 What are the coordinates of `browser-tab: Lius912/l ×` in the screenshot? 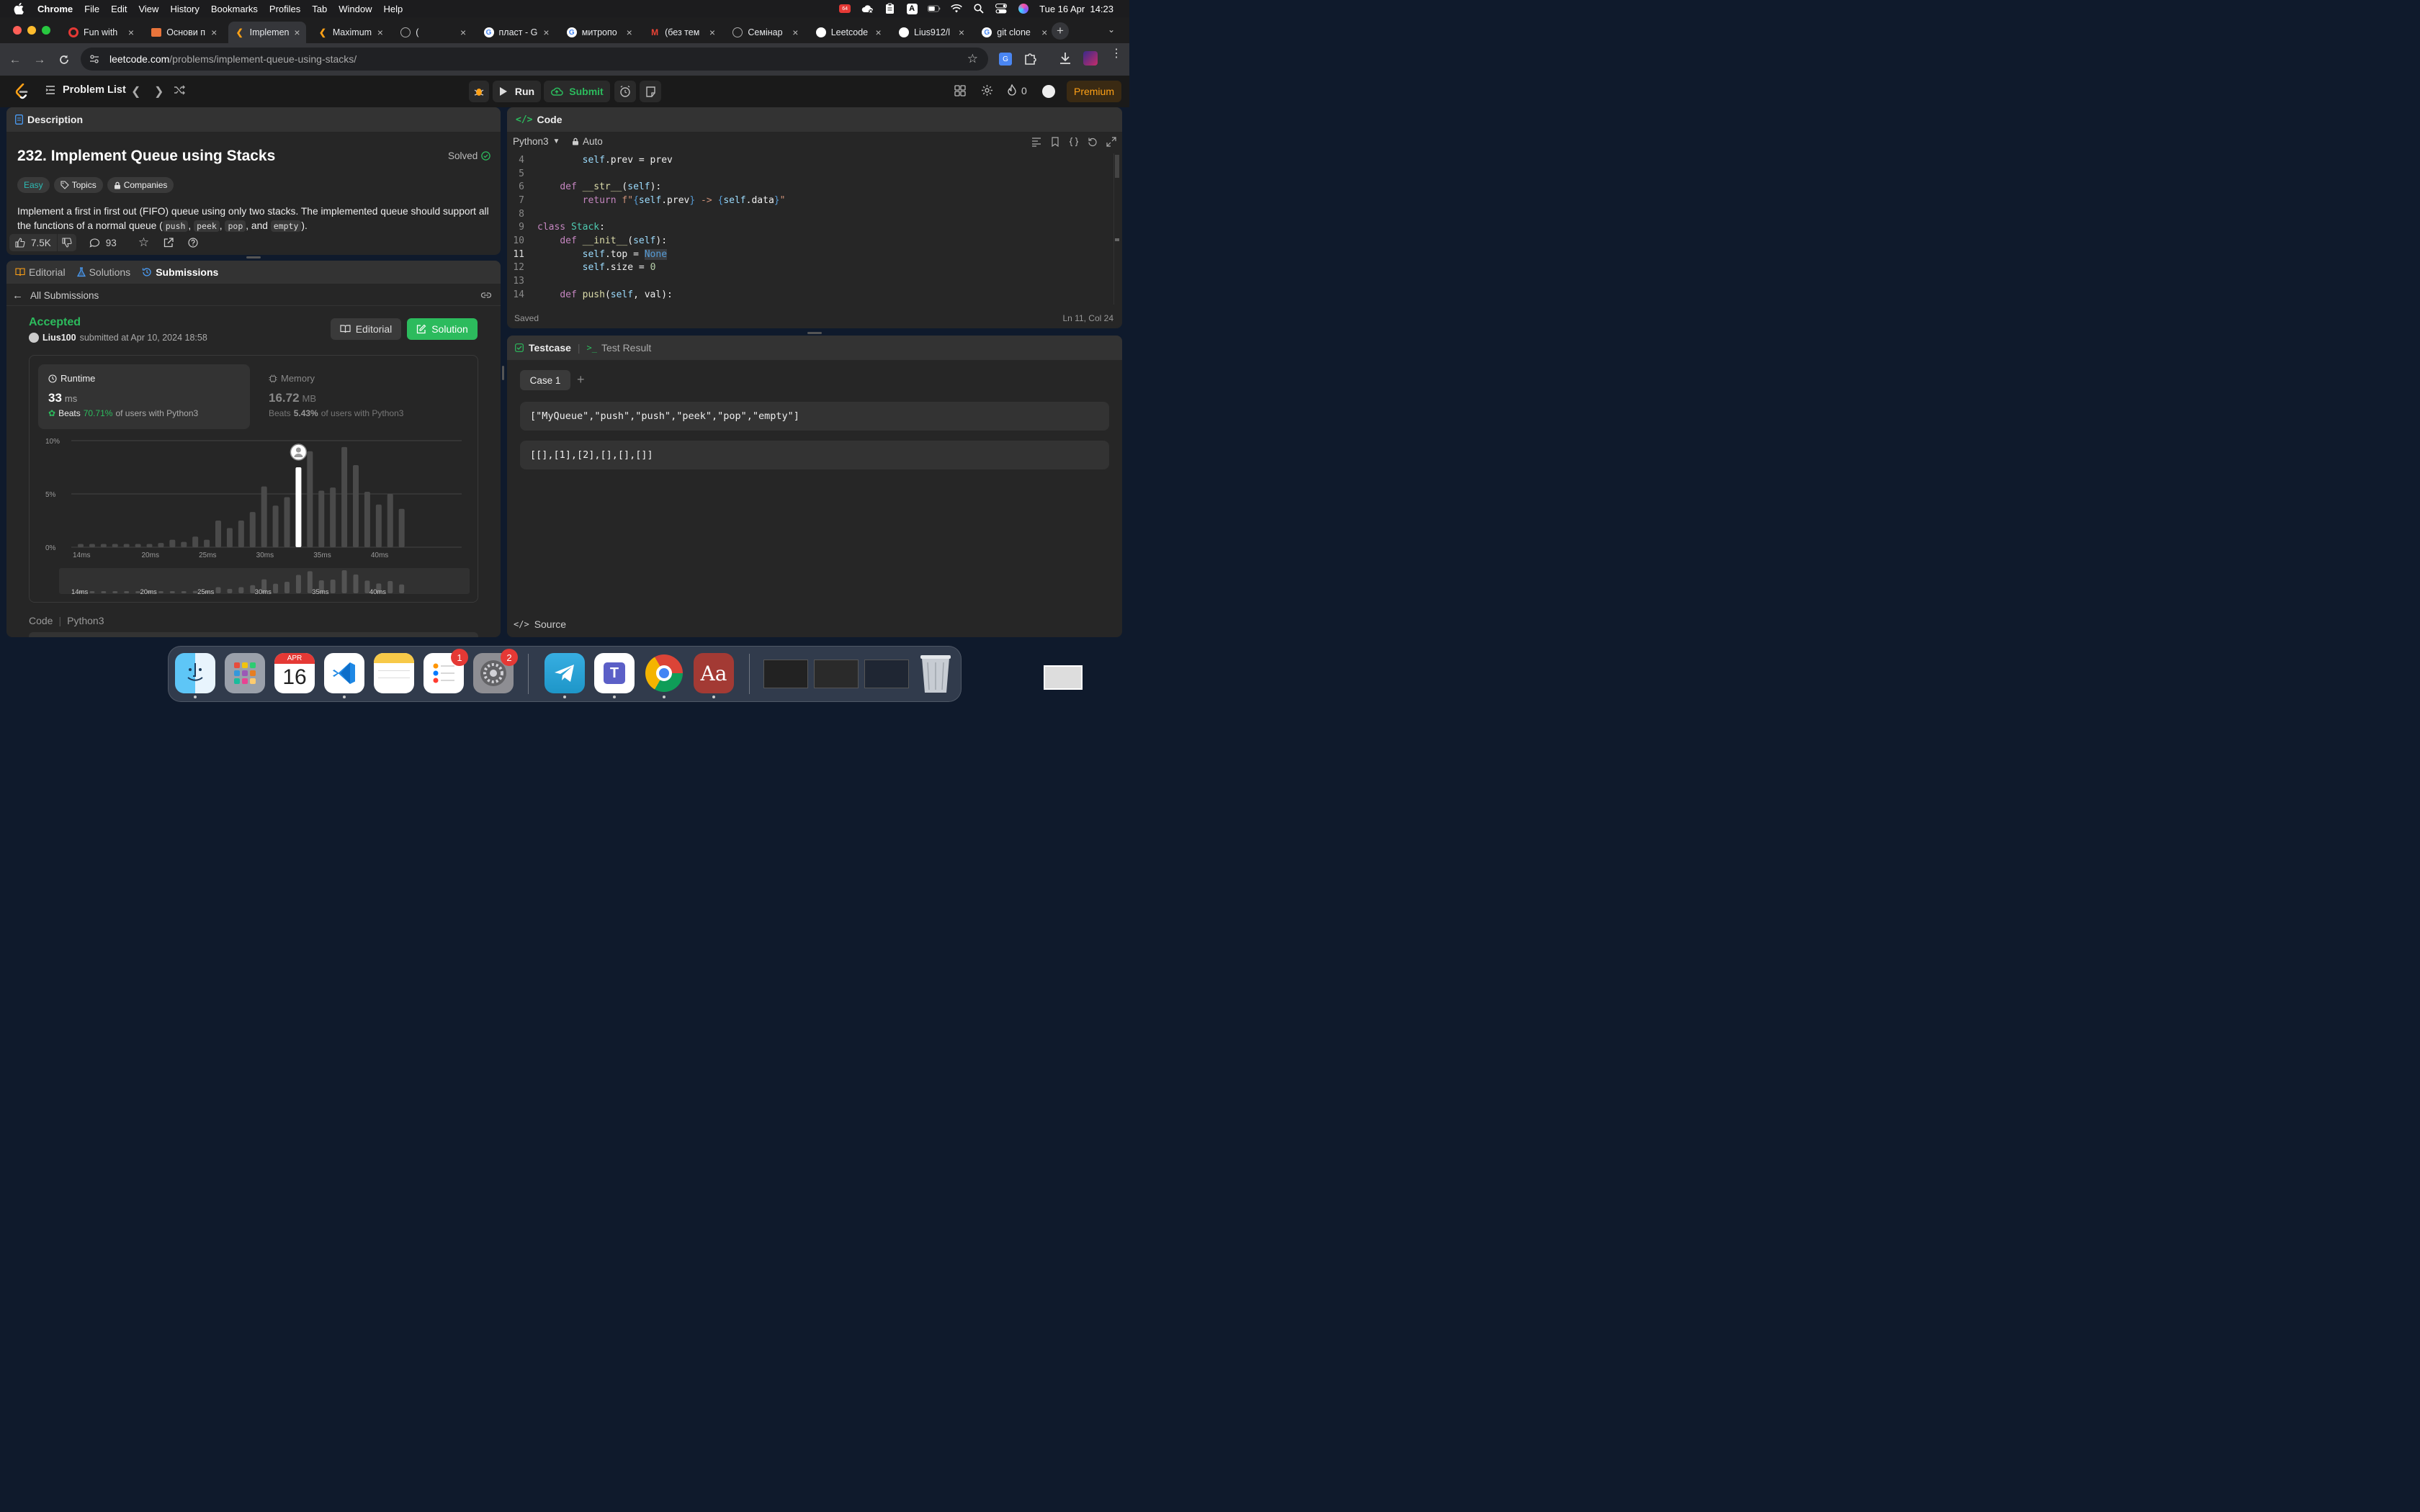 It's located at (931, 32).